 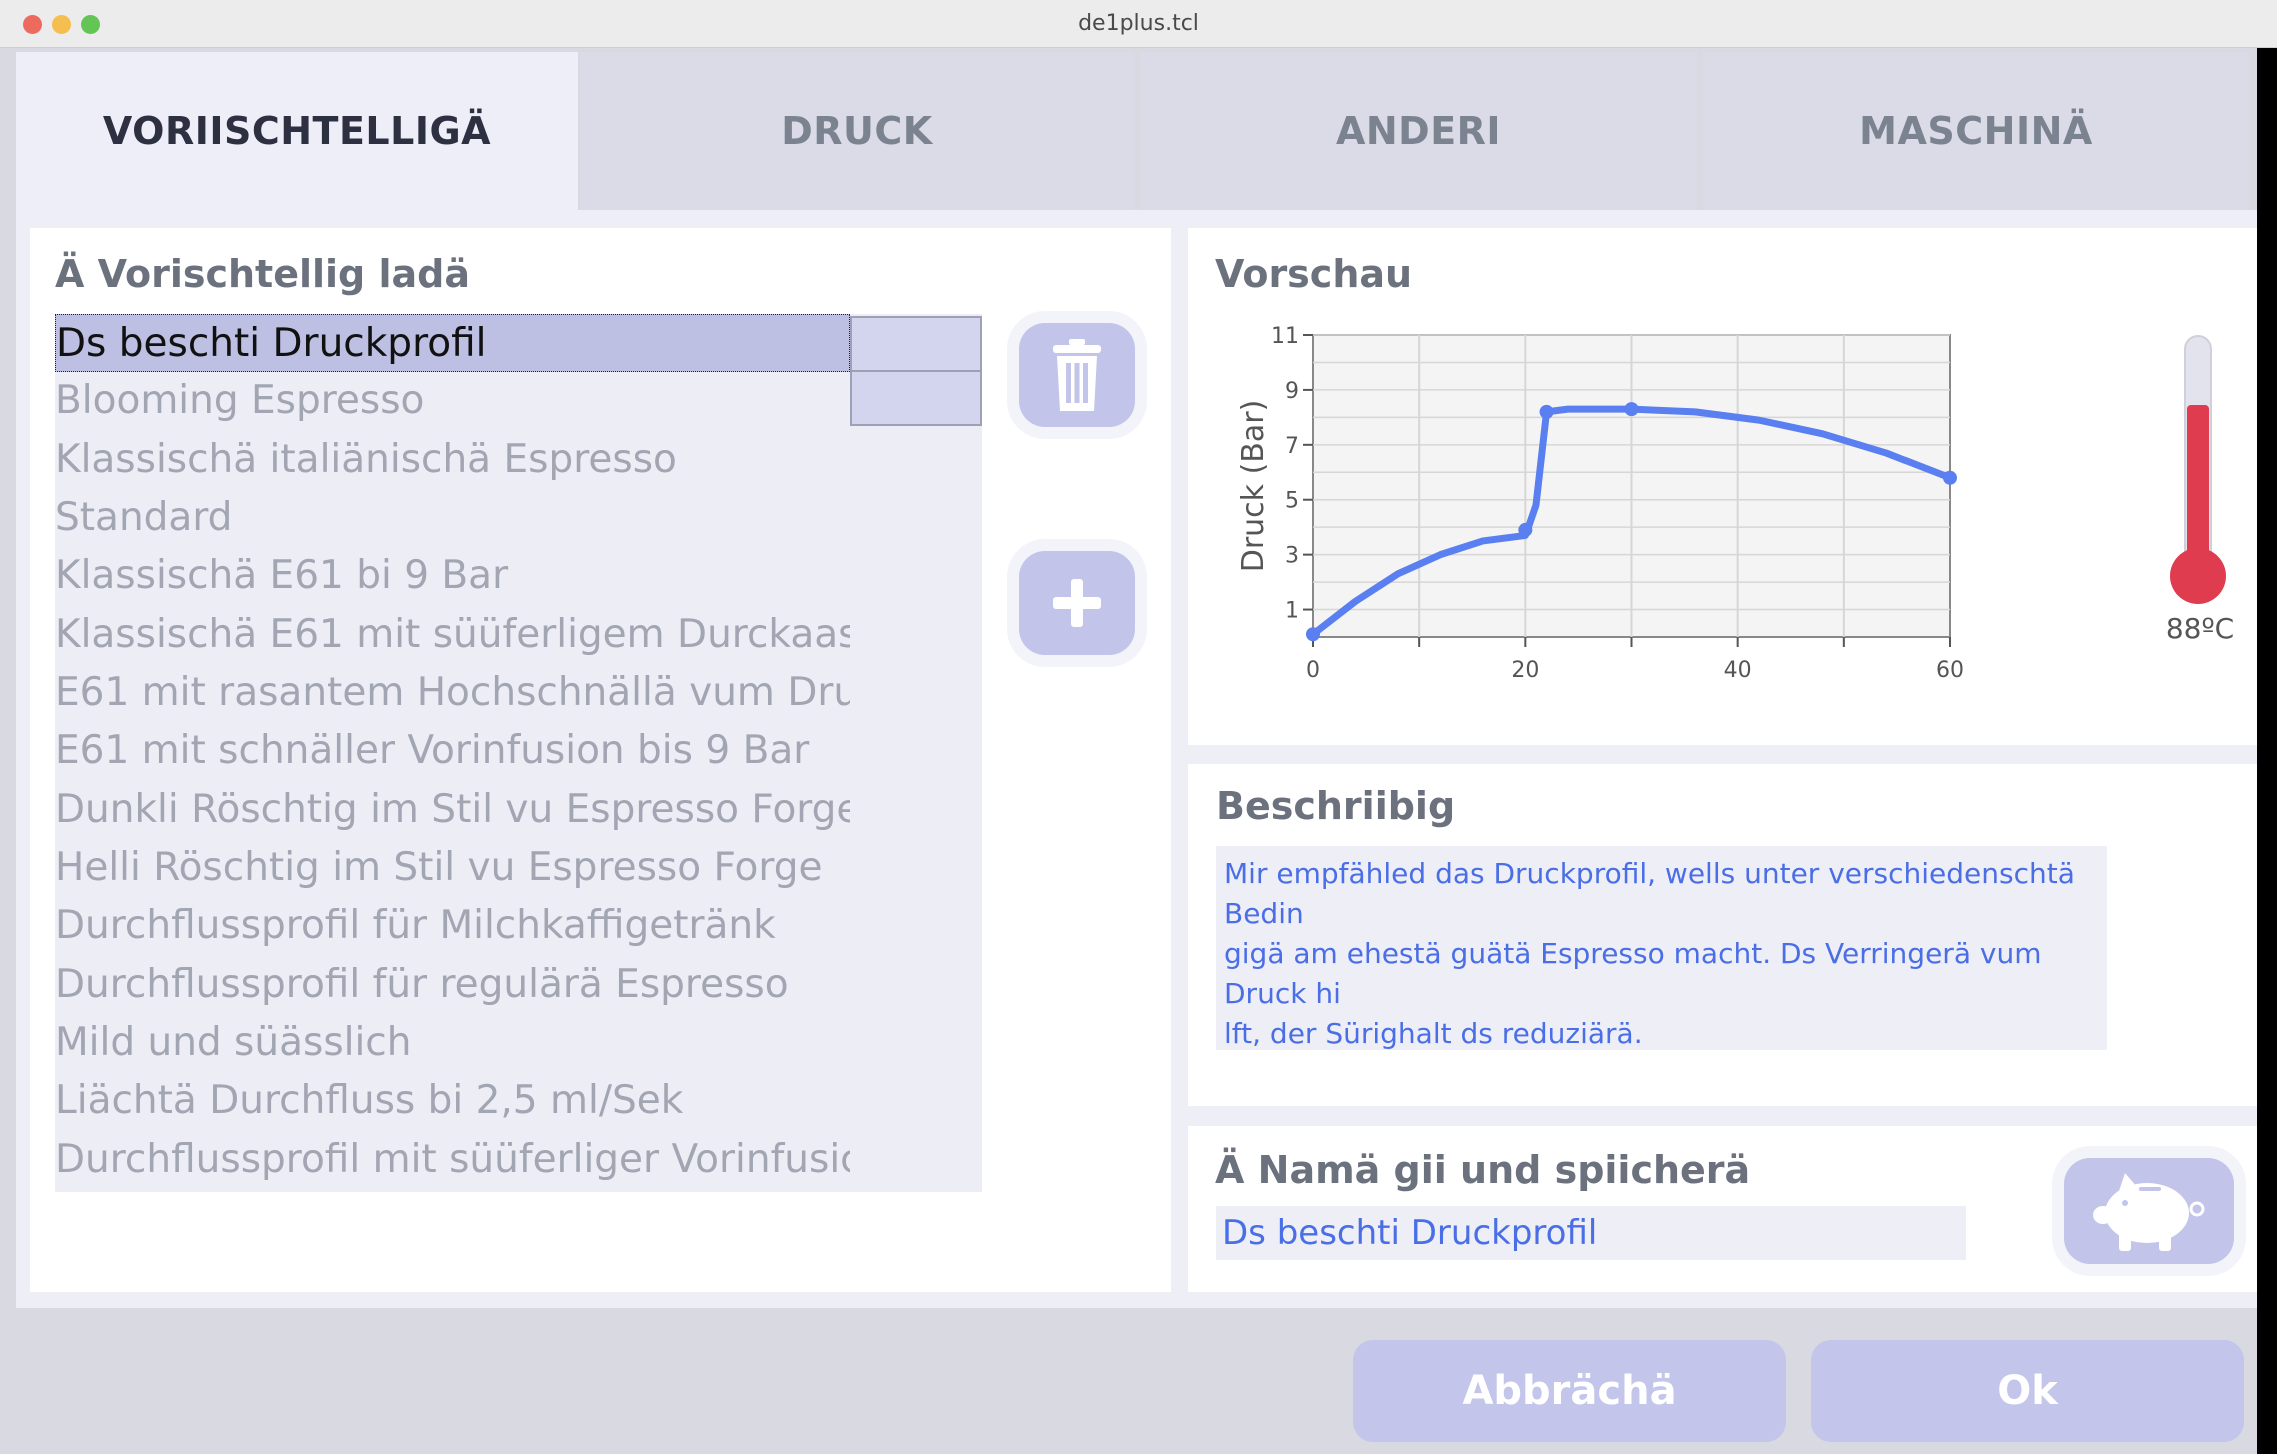 I want to click on preset-list-item: Klassischä E61 mit süüferligem Durckaast, so click(x=452, y=635).